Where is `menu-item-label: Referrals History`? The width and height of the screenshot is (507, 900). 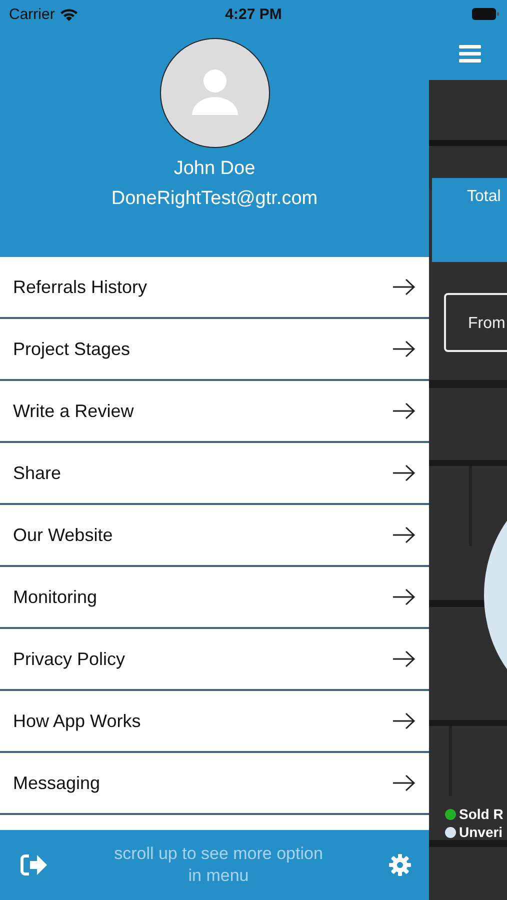 menu-item-label: Referrals History is located at coordinates (80, 287).